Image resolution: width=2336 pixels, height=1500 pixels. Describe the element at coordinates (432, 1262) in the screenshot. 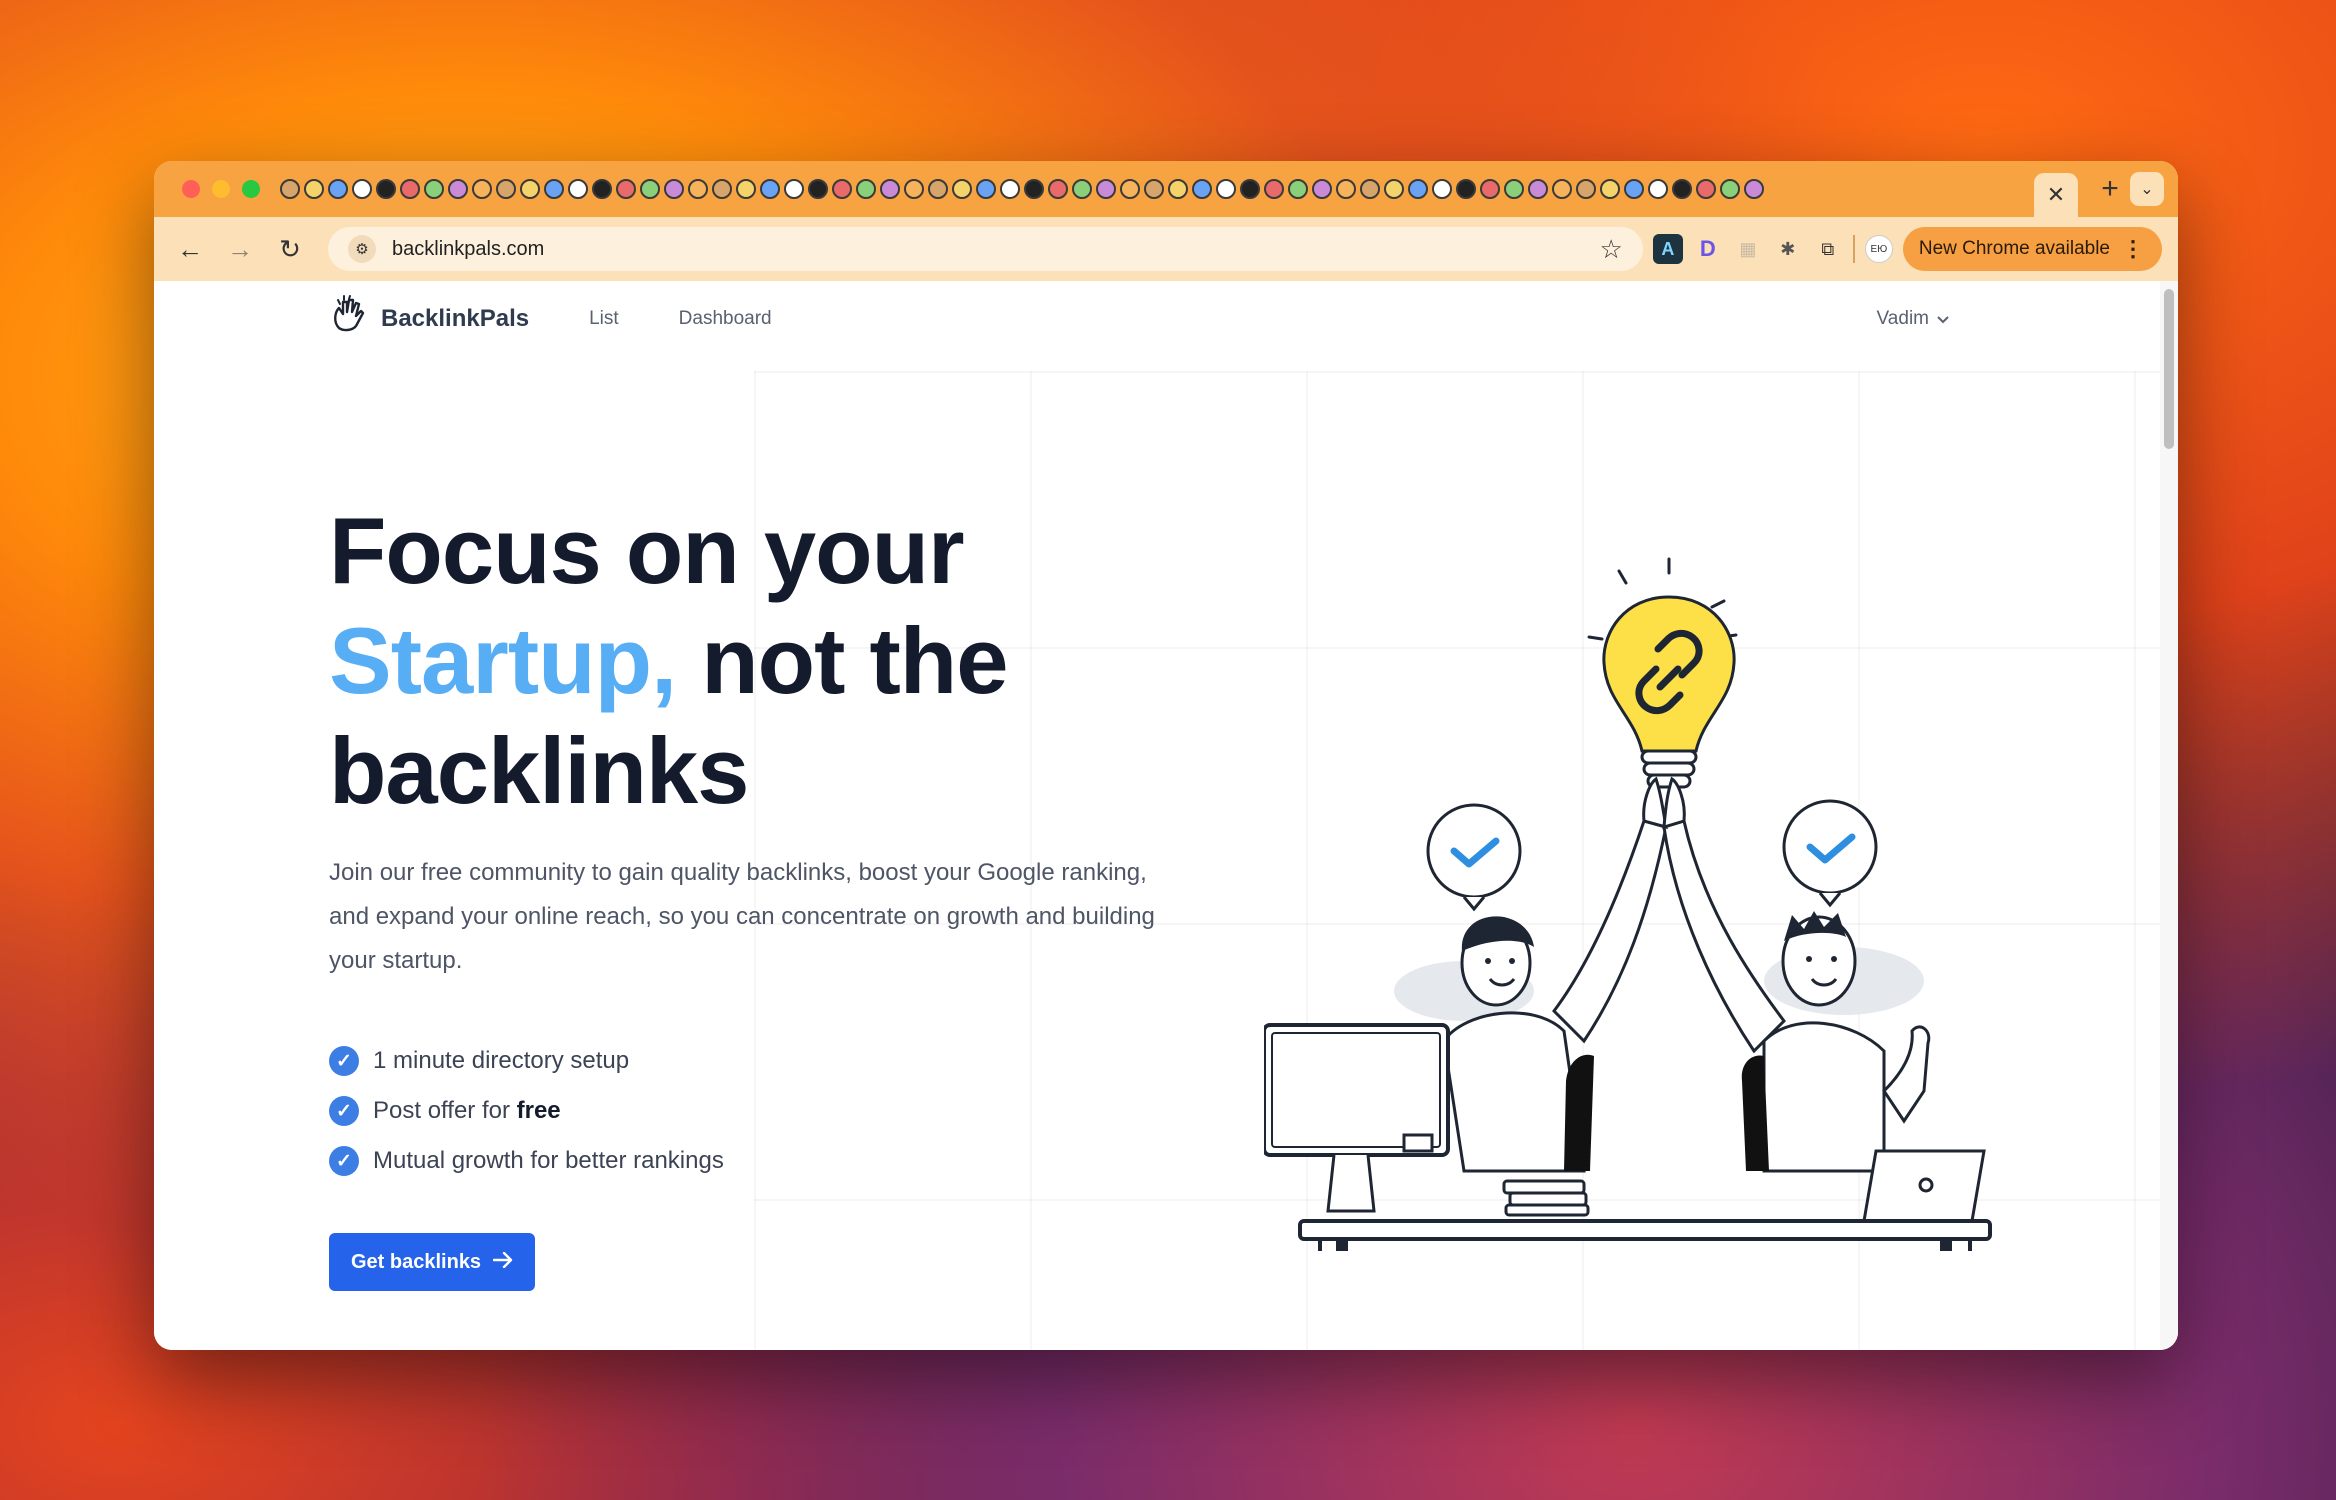

I see `get-backlinks-button: Get backlinks` at that location.